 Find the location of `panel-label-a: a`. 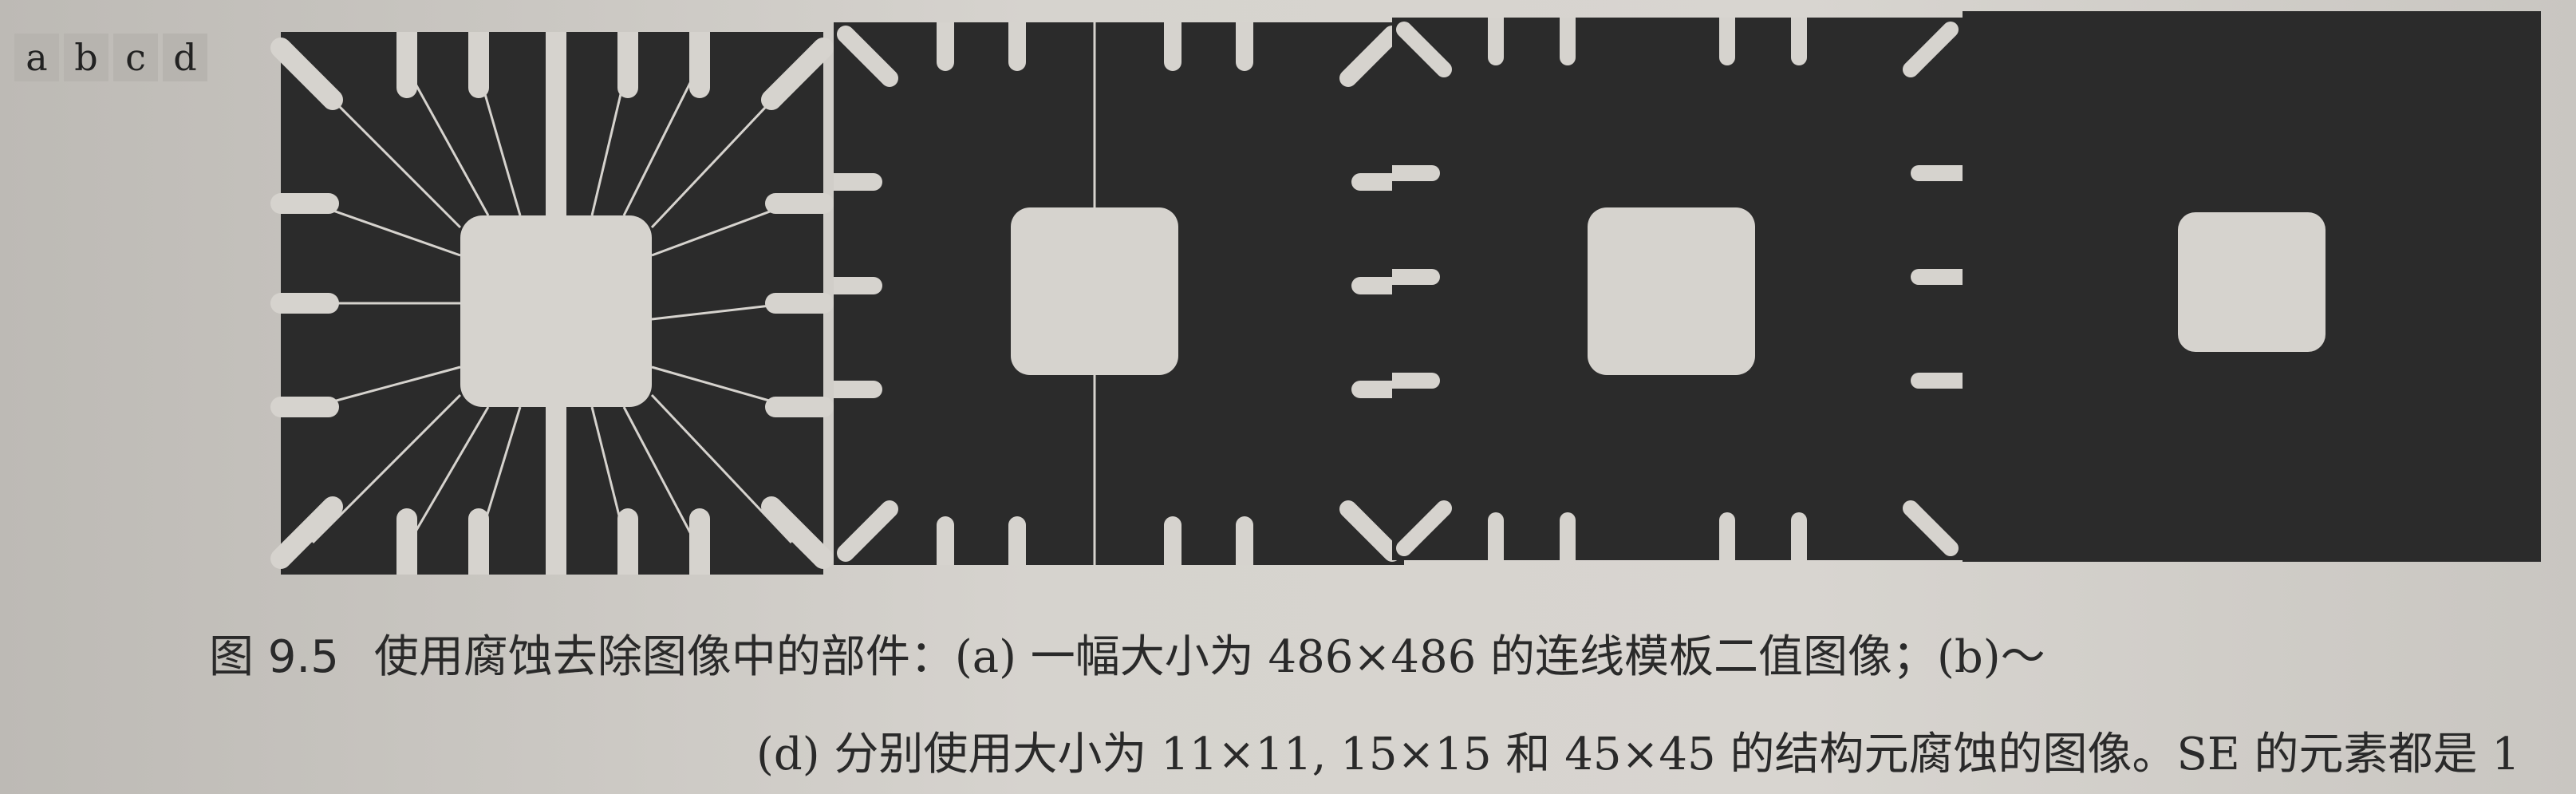

panel-label-a: a is located at coordinates (37, 57).